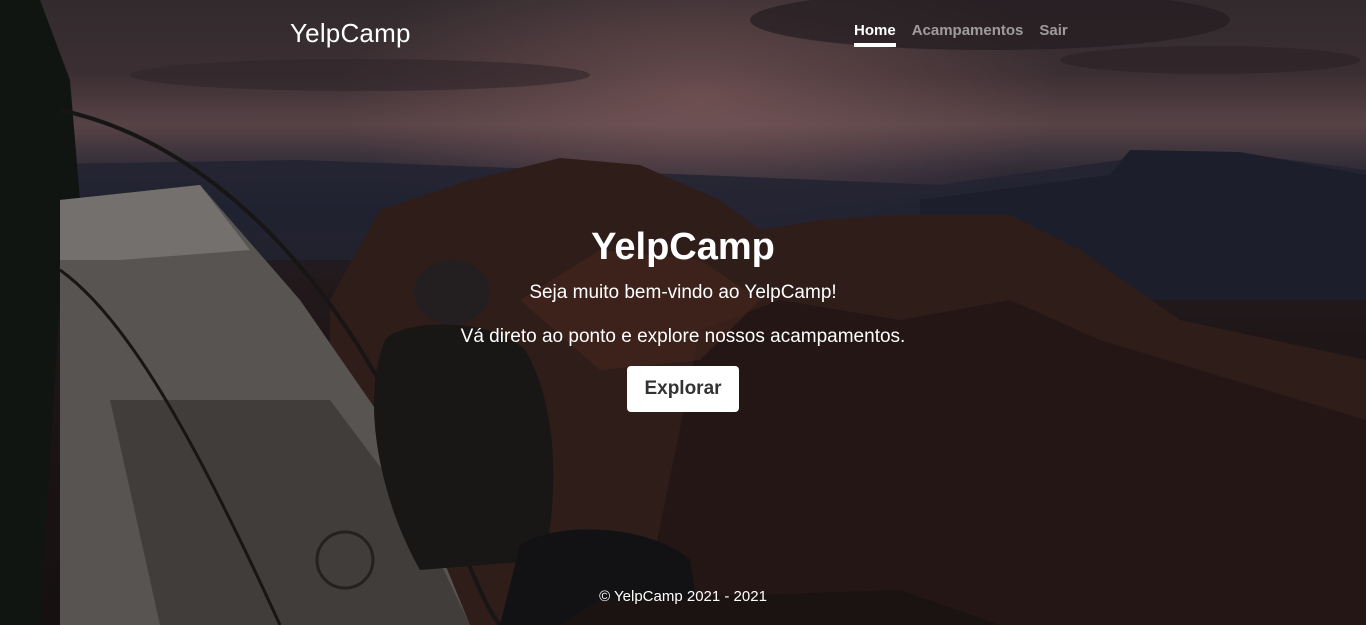 The width and height of the screenshot is (1366, 625). Describe the element at coordinates (875, 34) in the screenshot. I see `nav-link-home: Home` at that location.